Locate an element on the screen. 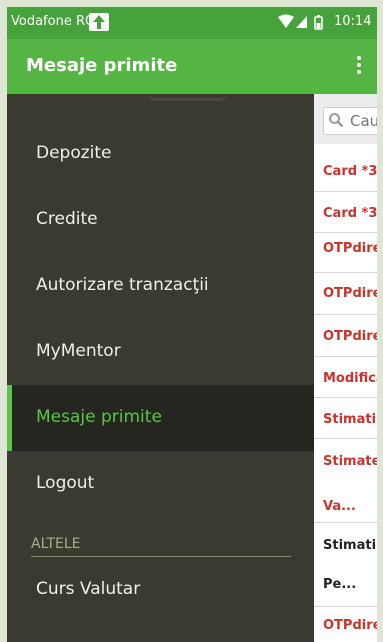  drawer-item-label: Credite is located at coordinates (67, 219).